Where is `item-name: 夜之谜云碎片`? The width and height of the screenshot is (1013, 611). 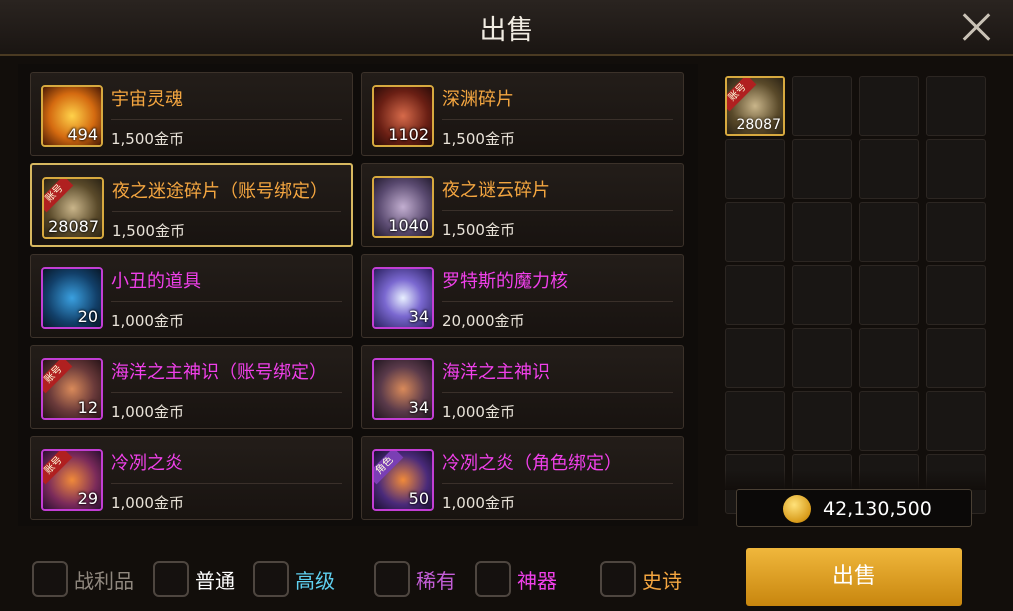 item-name: 夜之谜云碎片 is located at coordinates (496, 190).